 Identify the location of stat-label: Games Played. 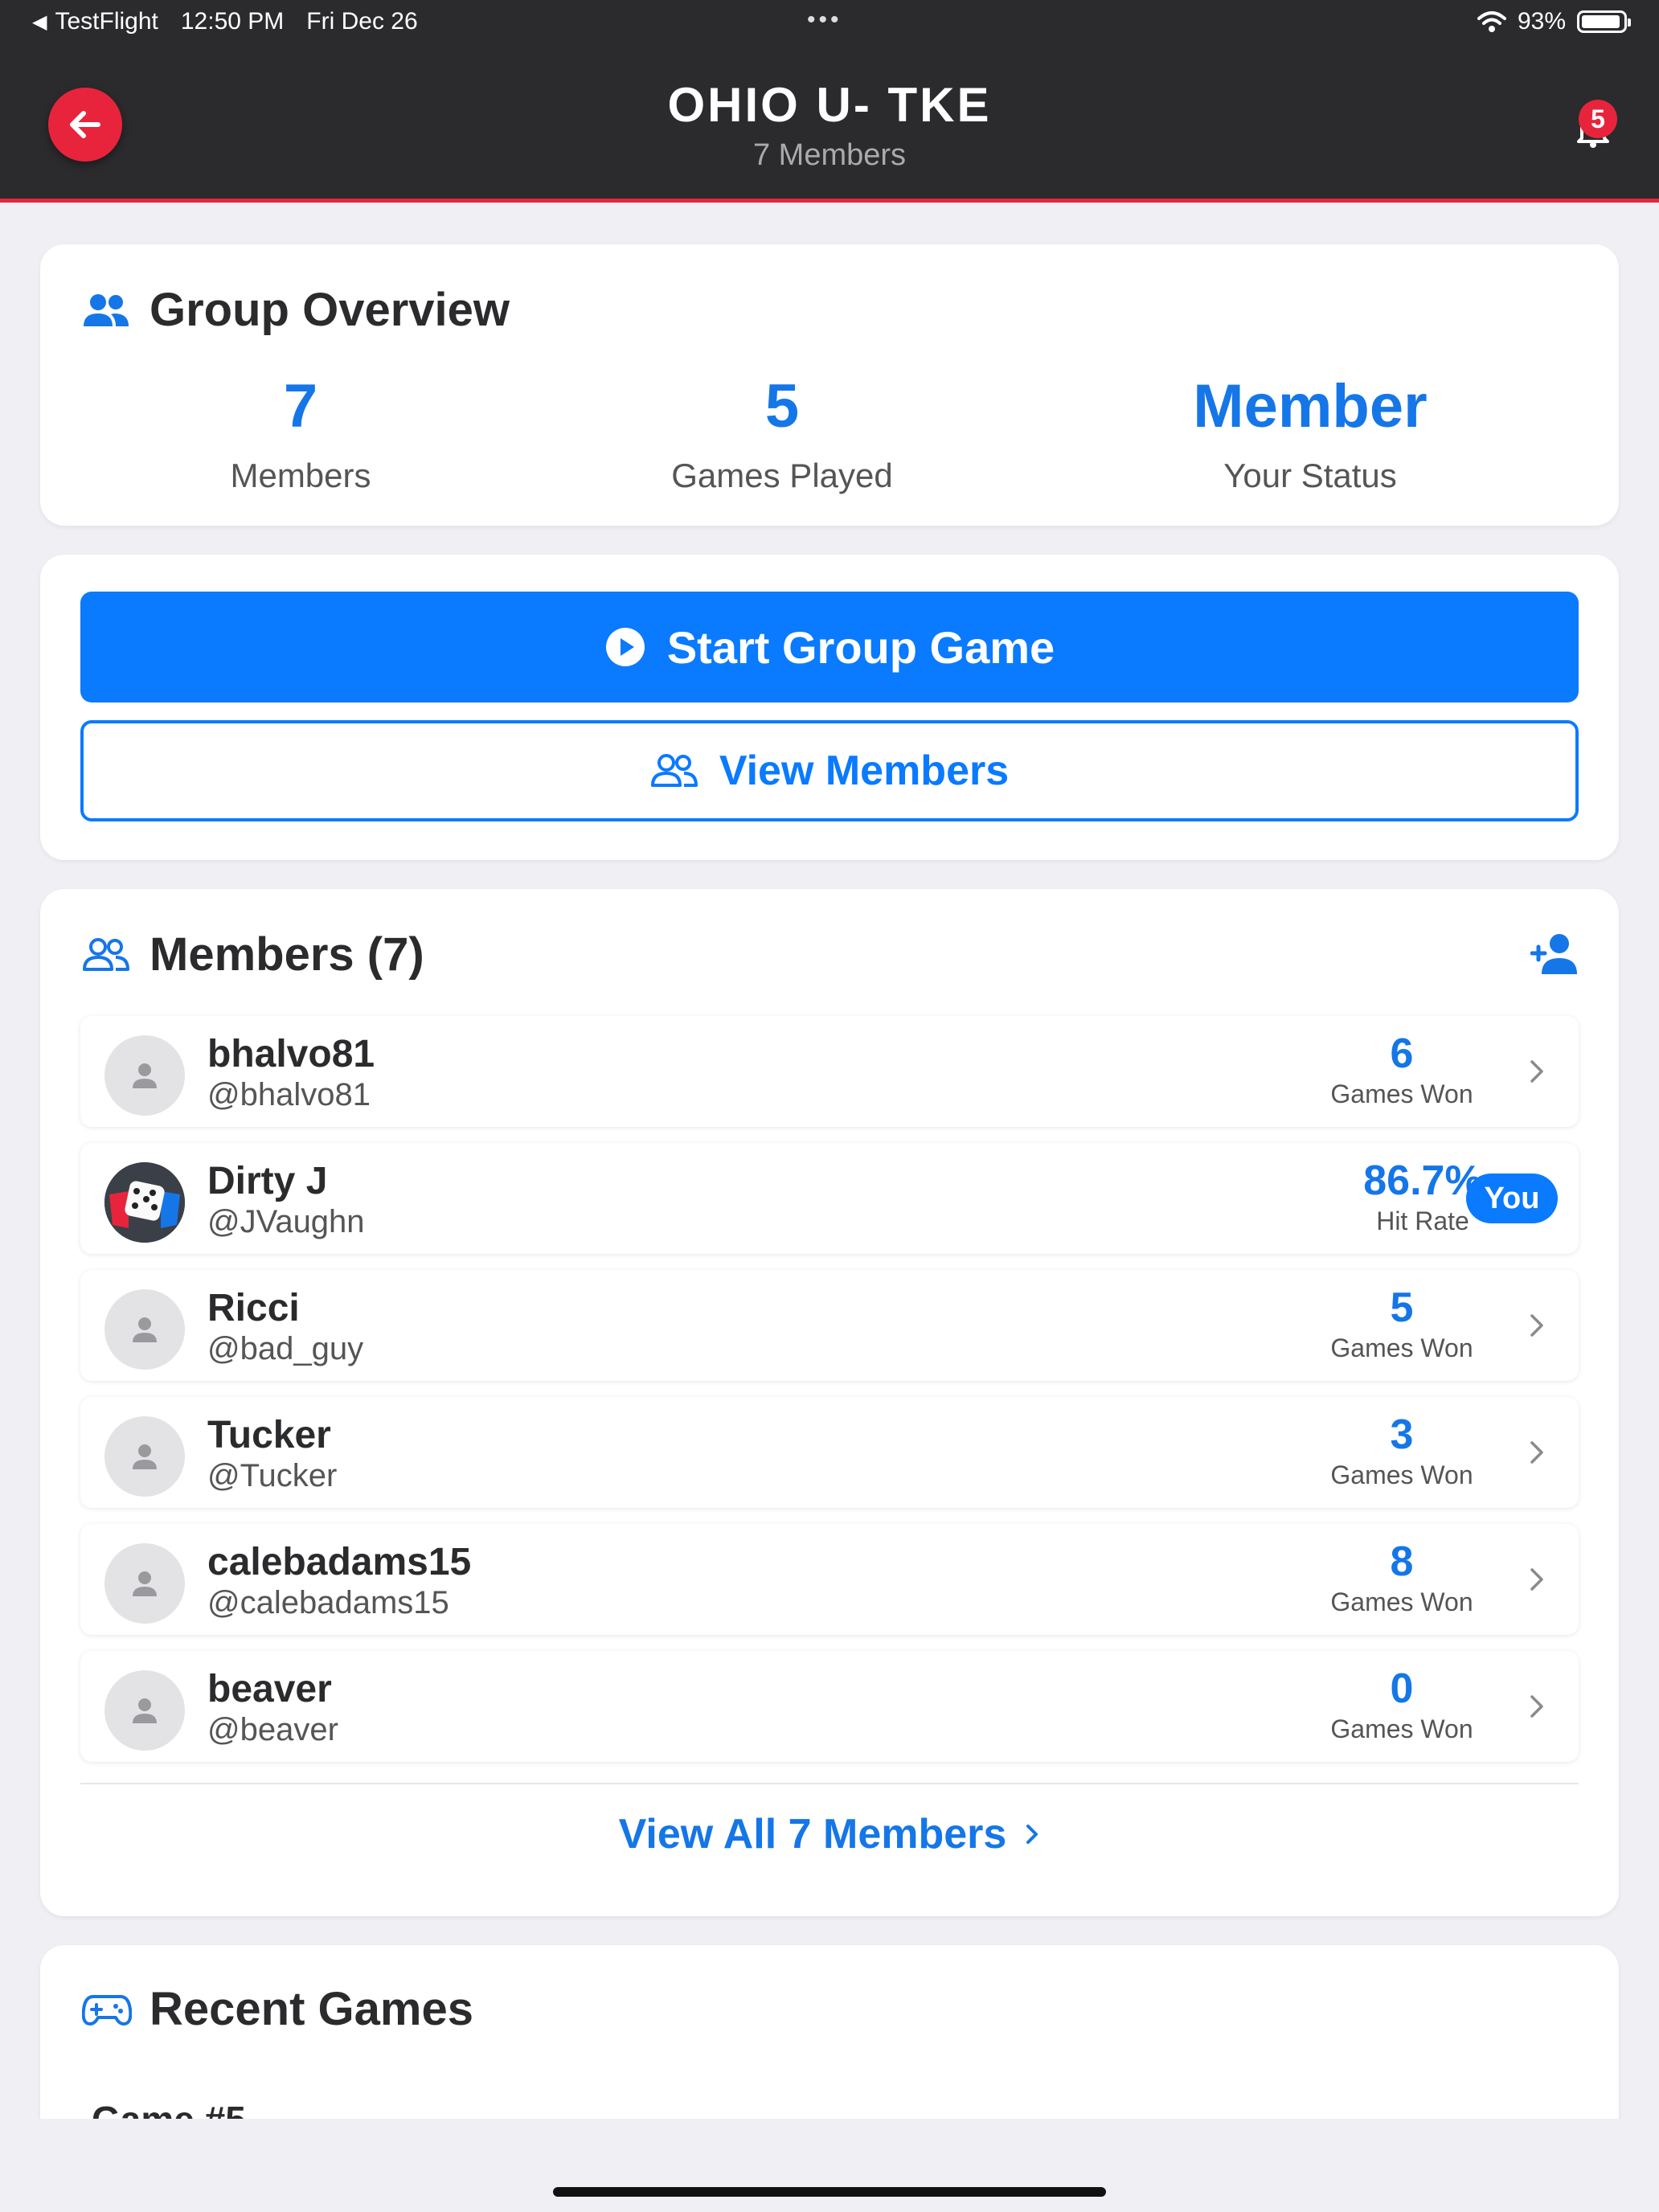
(782, 475).